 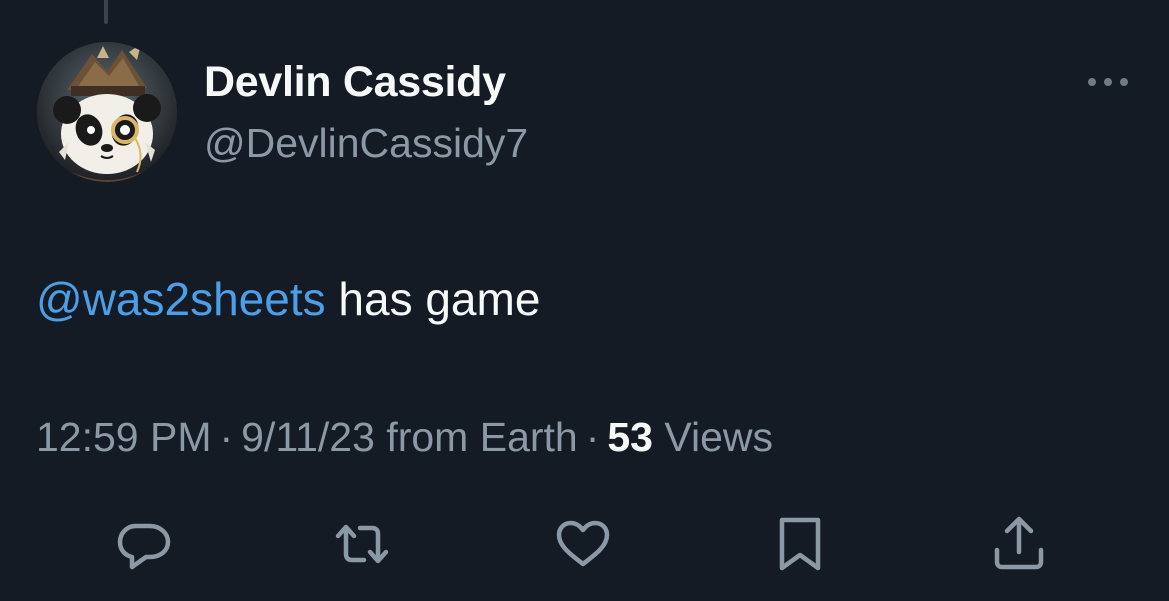 I want to click on share-icon, so click(x=1019, y=543).